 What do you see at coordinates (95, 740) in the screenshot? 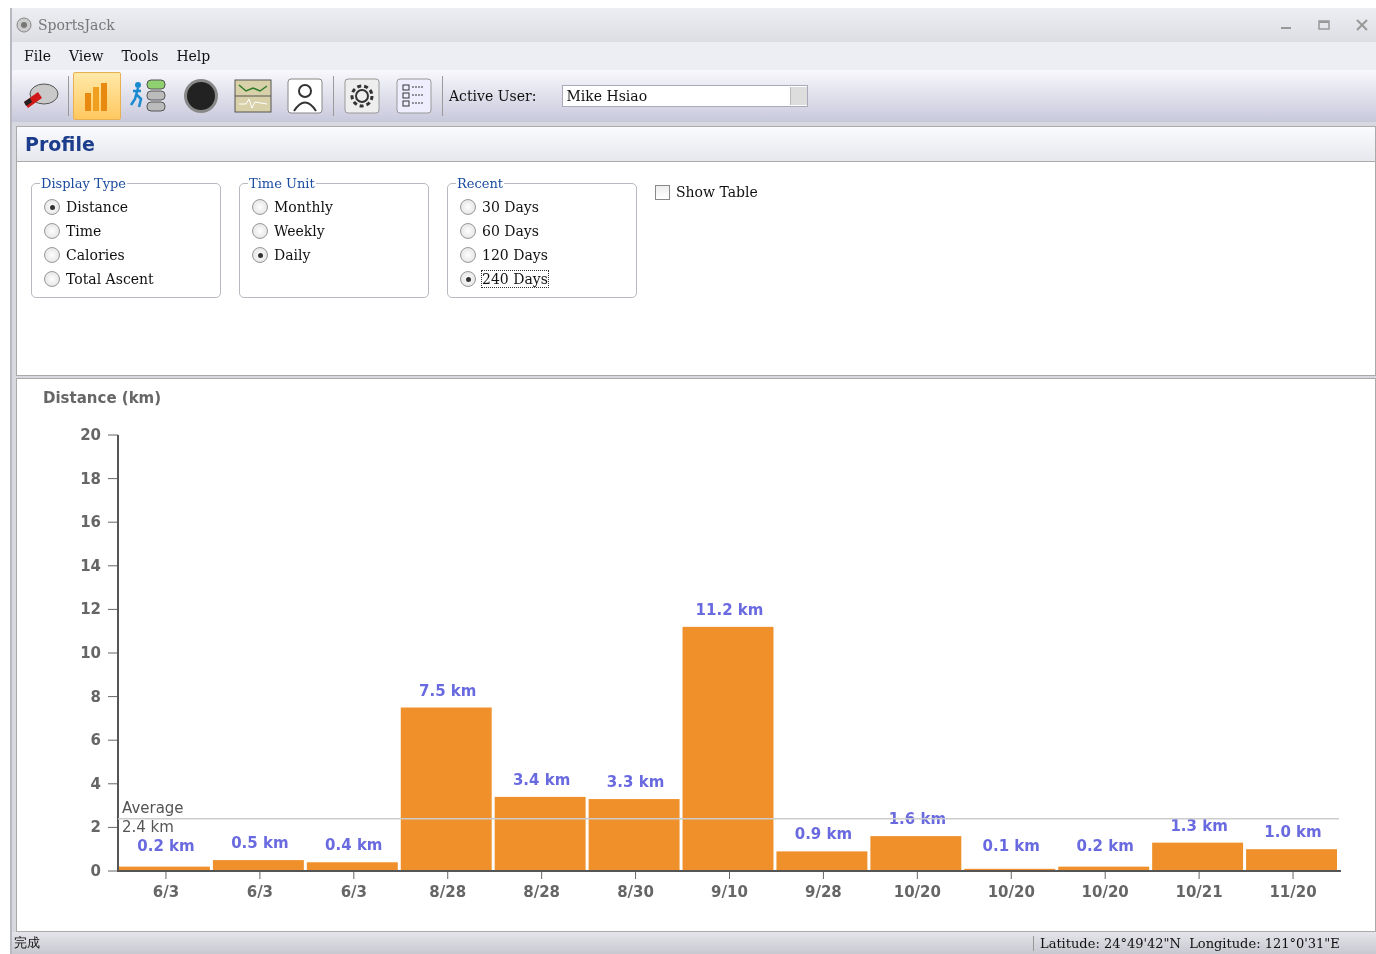
I see `y-tick-label: 6` at bounding box center [95, 740].